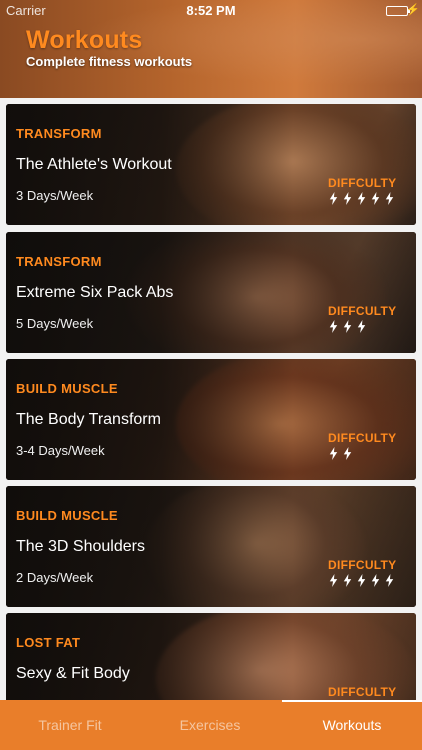  I want to click on tab-exercises: Exercises, so click(210, 725).